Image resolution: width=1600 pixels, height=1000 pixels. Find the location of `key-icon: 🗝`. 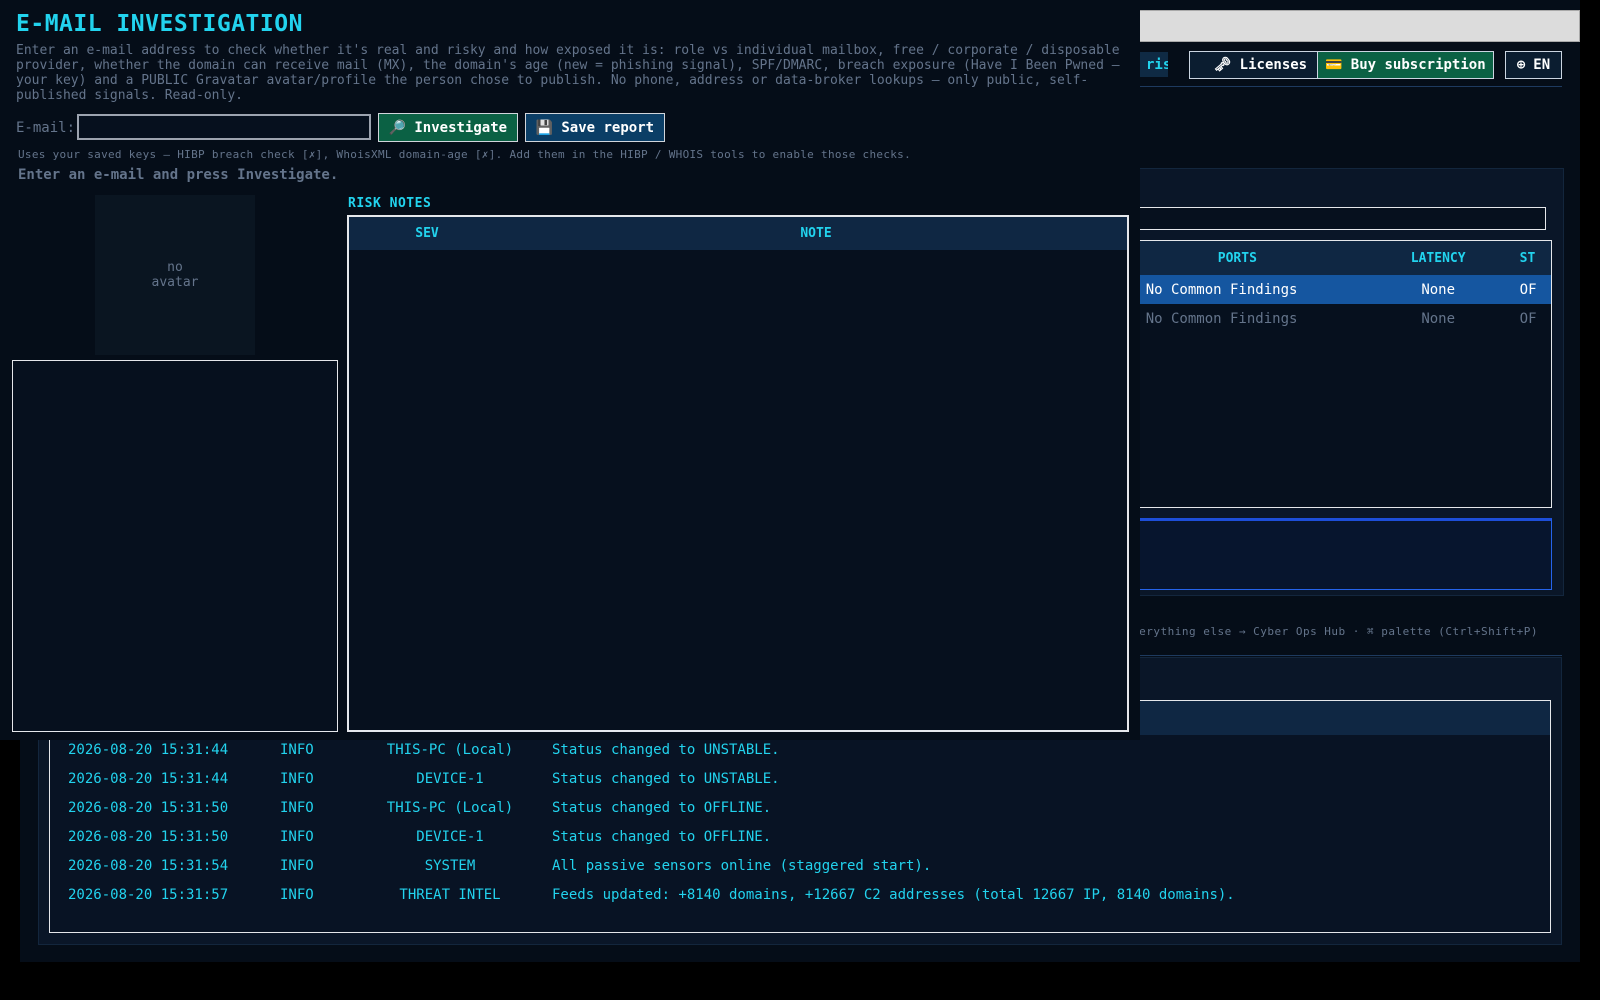

key-icon: 🗝 is located at coordinates (1222, 65).